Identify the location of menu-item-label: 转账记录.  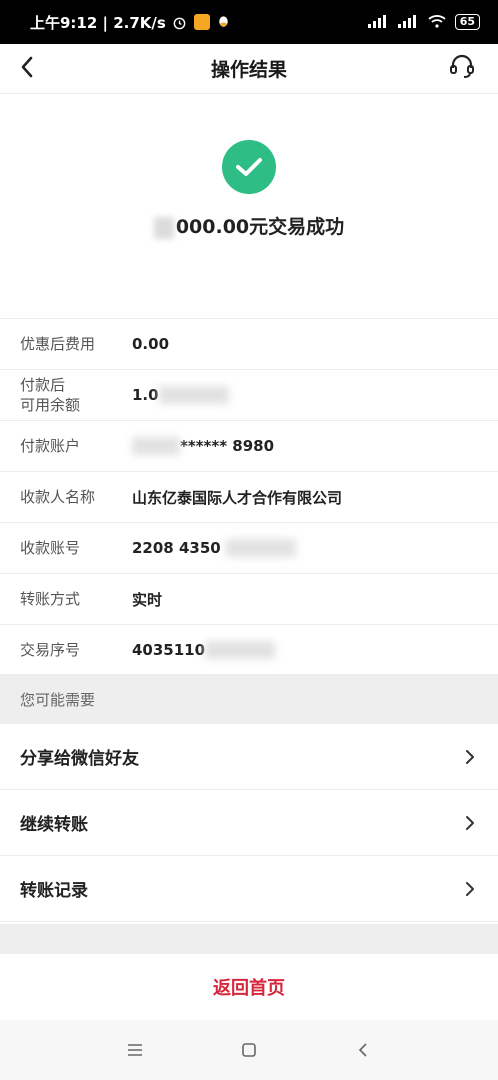
(54, 891).